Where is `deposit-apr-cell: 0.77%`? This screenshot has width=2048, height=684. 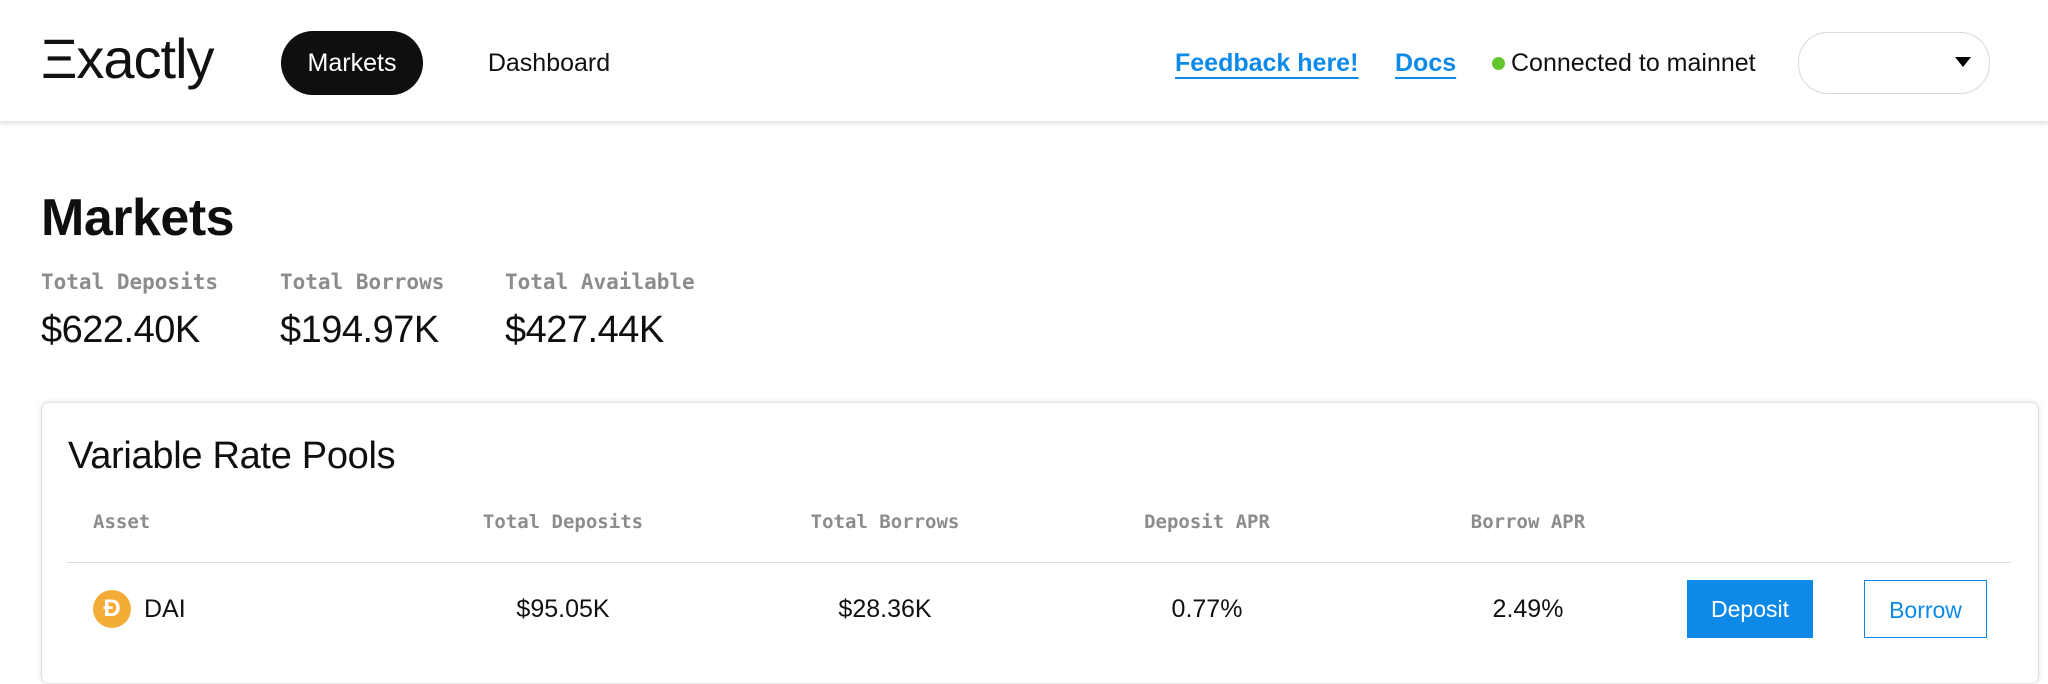 deposit-apr-cell: 0.77% is located at coordinates (1207, 609).